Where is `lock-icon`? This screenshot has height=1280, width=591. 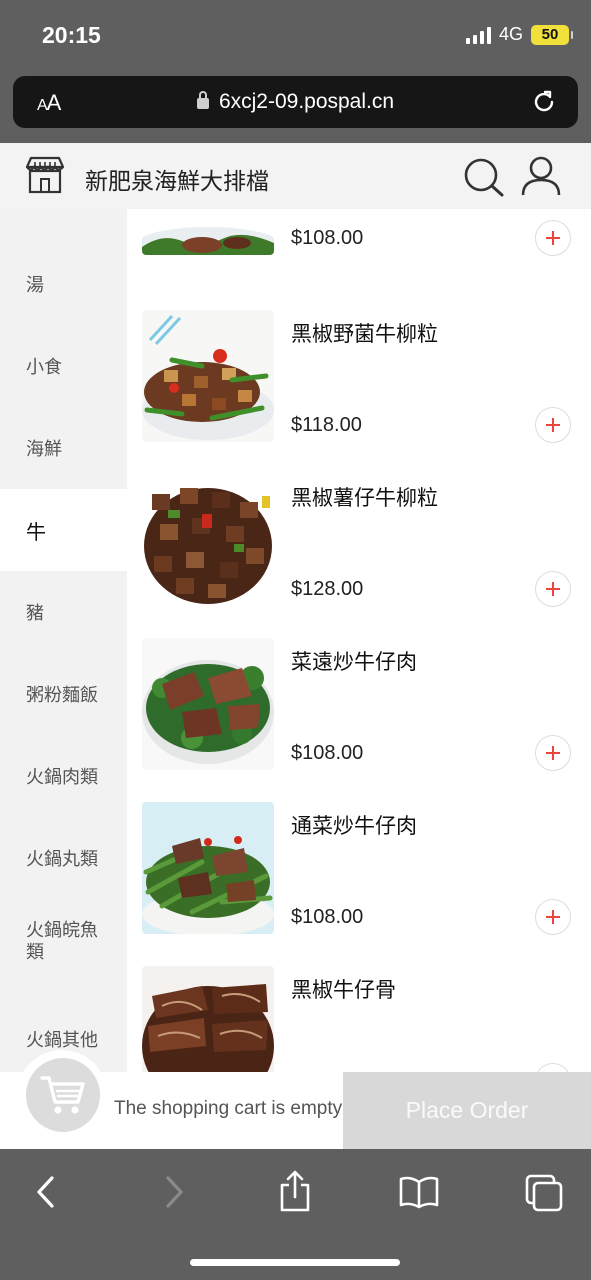 lock-icon is located at coordinates (202, 100).